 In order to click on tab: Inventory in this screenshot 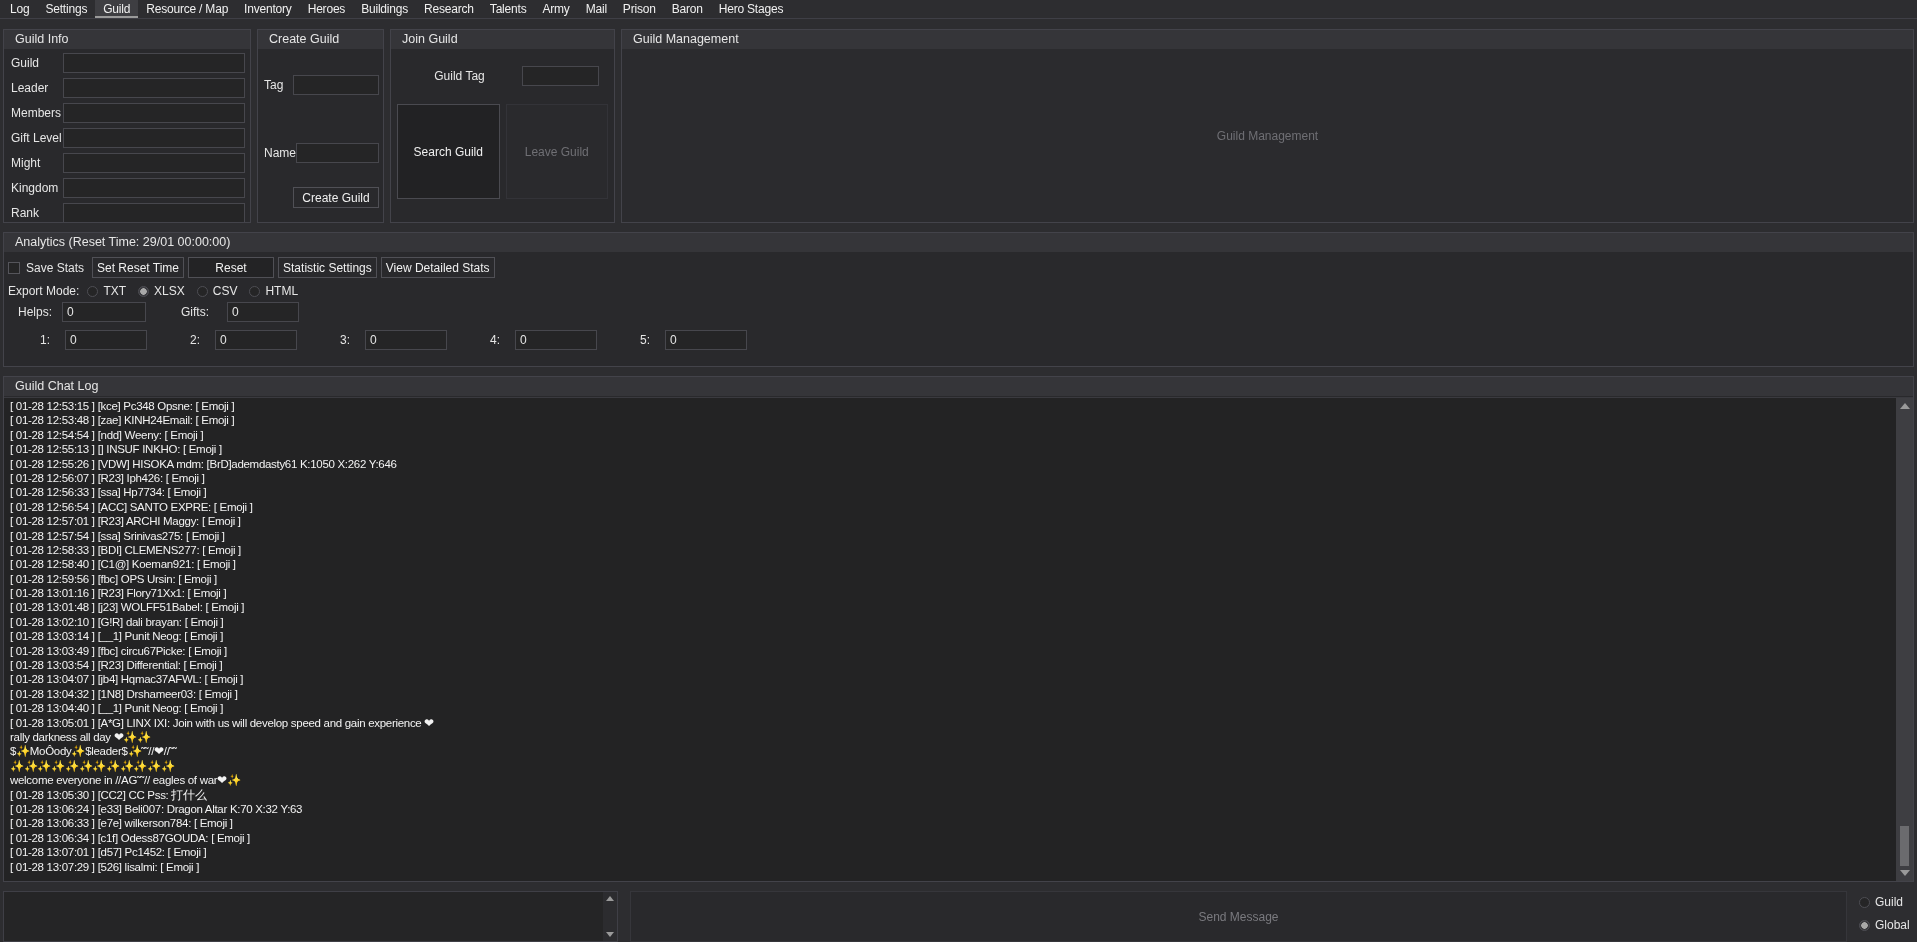, I will do `click(268, 9)`.